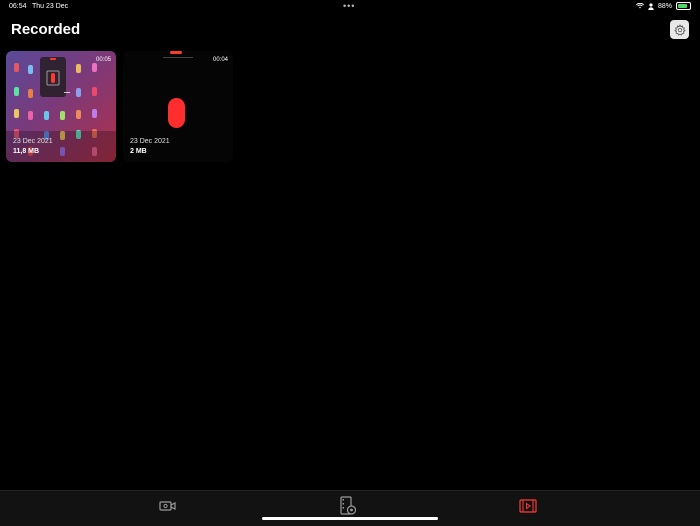 The image size is (700, 526). I want to click on tab-bar, so click(350, 508).